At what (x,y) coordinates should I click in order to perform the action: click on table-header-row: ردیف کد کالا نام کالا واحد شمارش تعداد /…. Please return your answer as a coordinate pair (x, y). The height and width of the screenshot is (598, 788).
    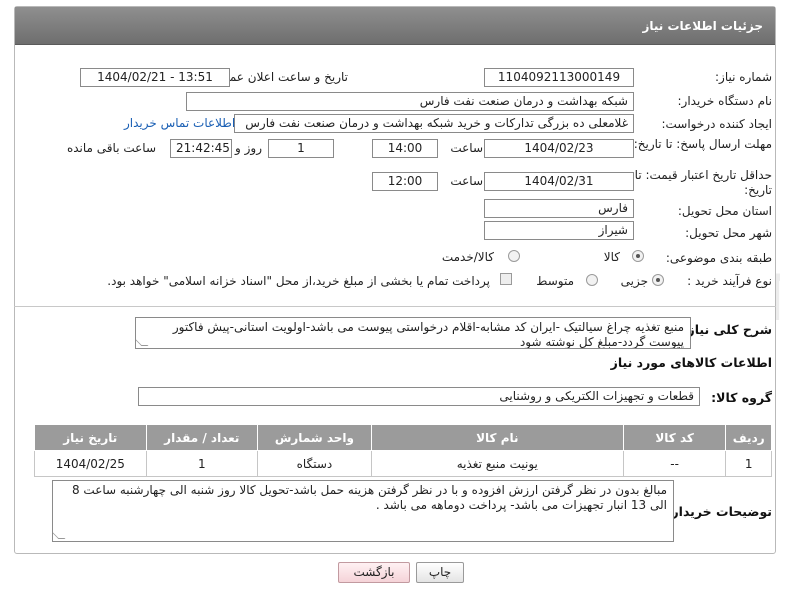
    Looking at the image, I should click on (403, 437).